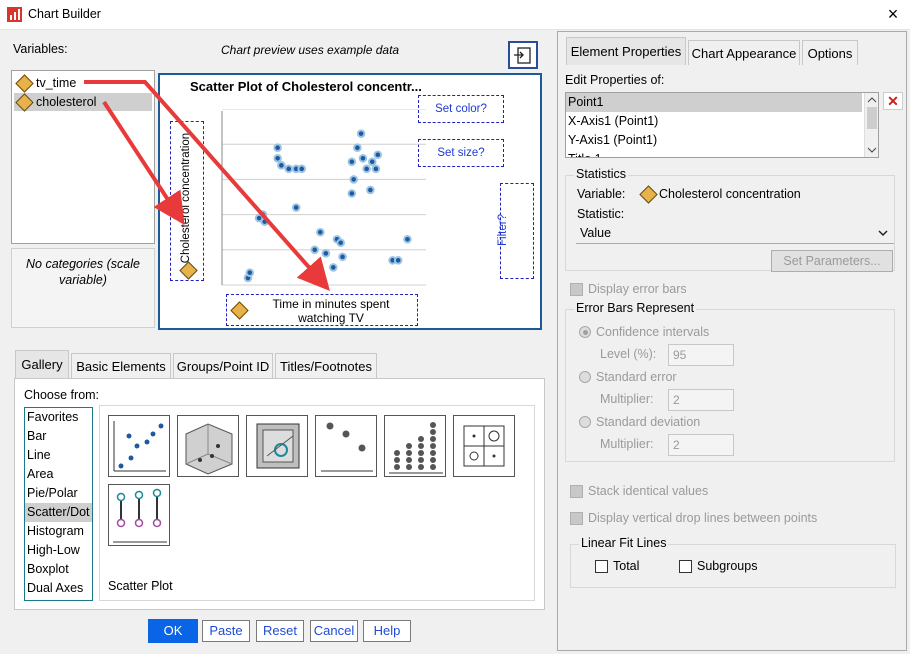 The width and height of the screenshot is (910, 654). I want to click on scale-ruler-icon, so click(648, 194).